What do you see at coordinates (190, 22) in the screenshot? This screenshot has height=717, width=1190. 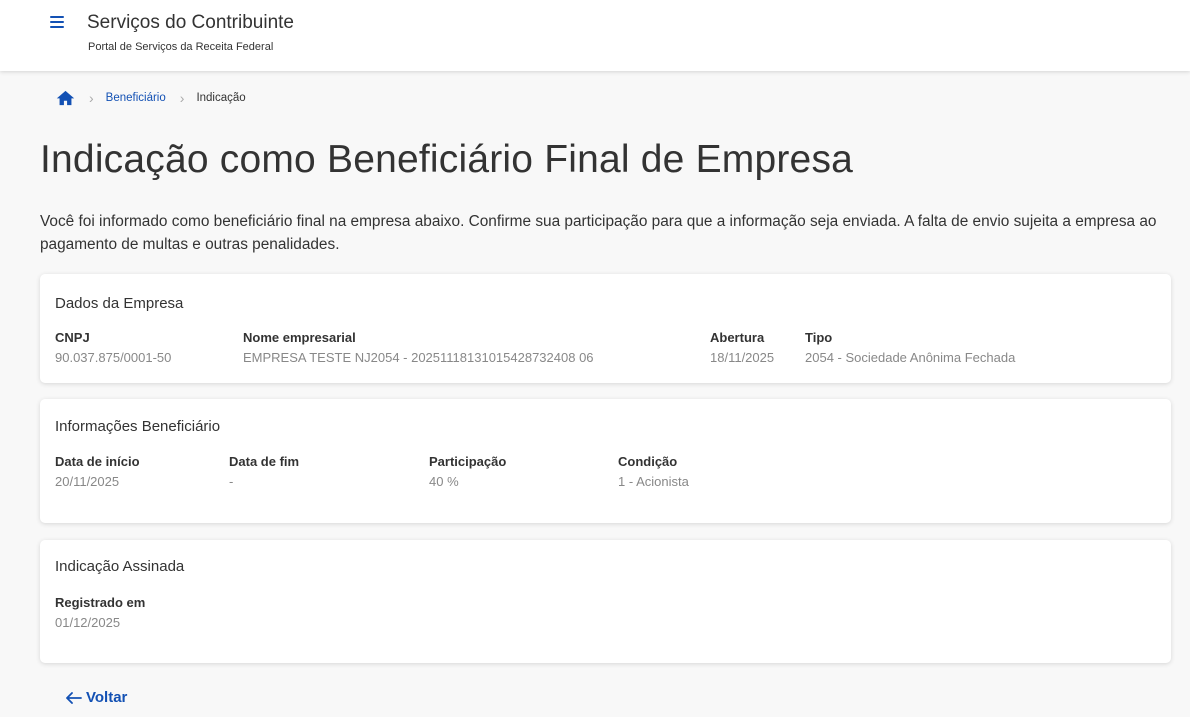 I see `app-title: Serviços do Contribuinte` at bounding box center [190, 22].